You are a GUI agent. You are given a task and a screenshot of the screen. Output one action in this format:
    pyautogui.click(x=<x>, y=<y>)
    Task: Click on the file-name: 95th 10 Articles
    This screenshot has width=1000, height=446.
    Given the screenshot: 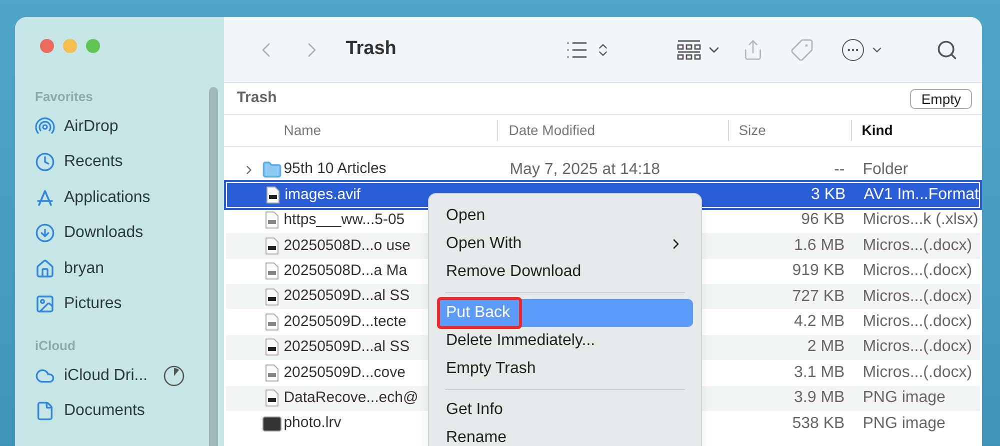 What is the action you would take?
    pyautogui.click(x=335, y=169)
    